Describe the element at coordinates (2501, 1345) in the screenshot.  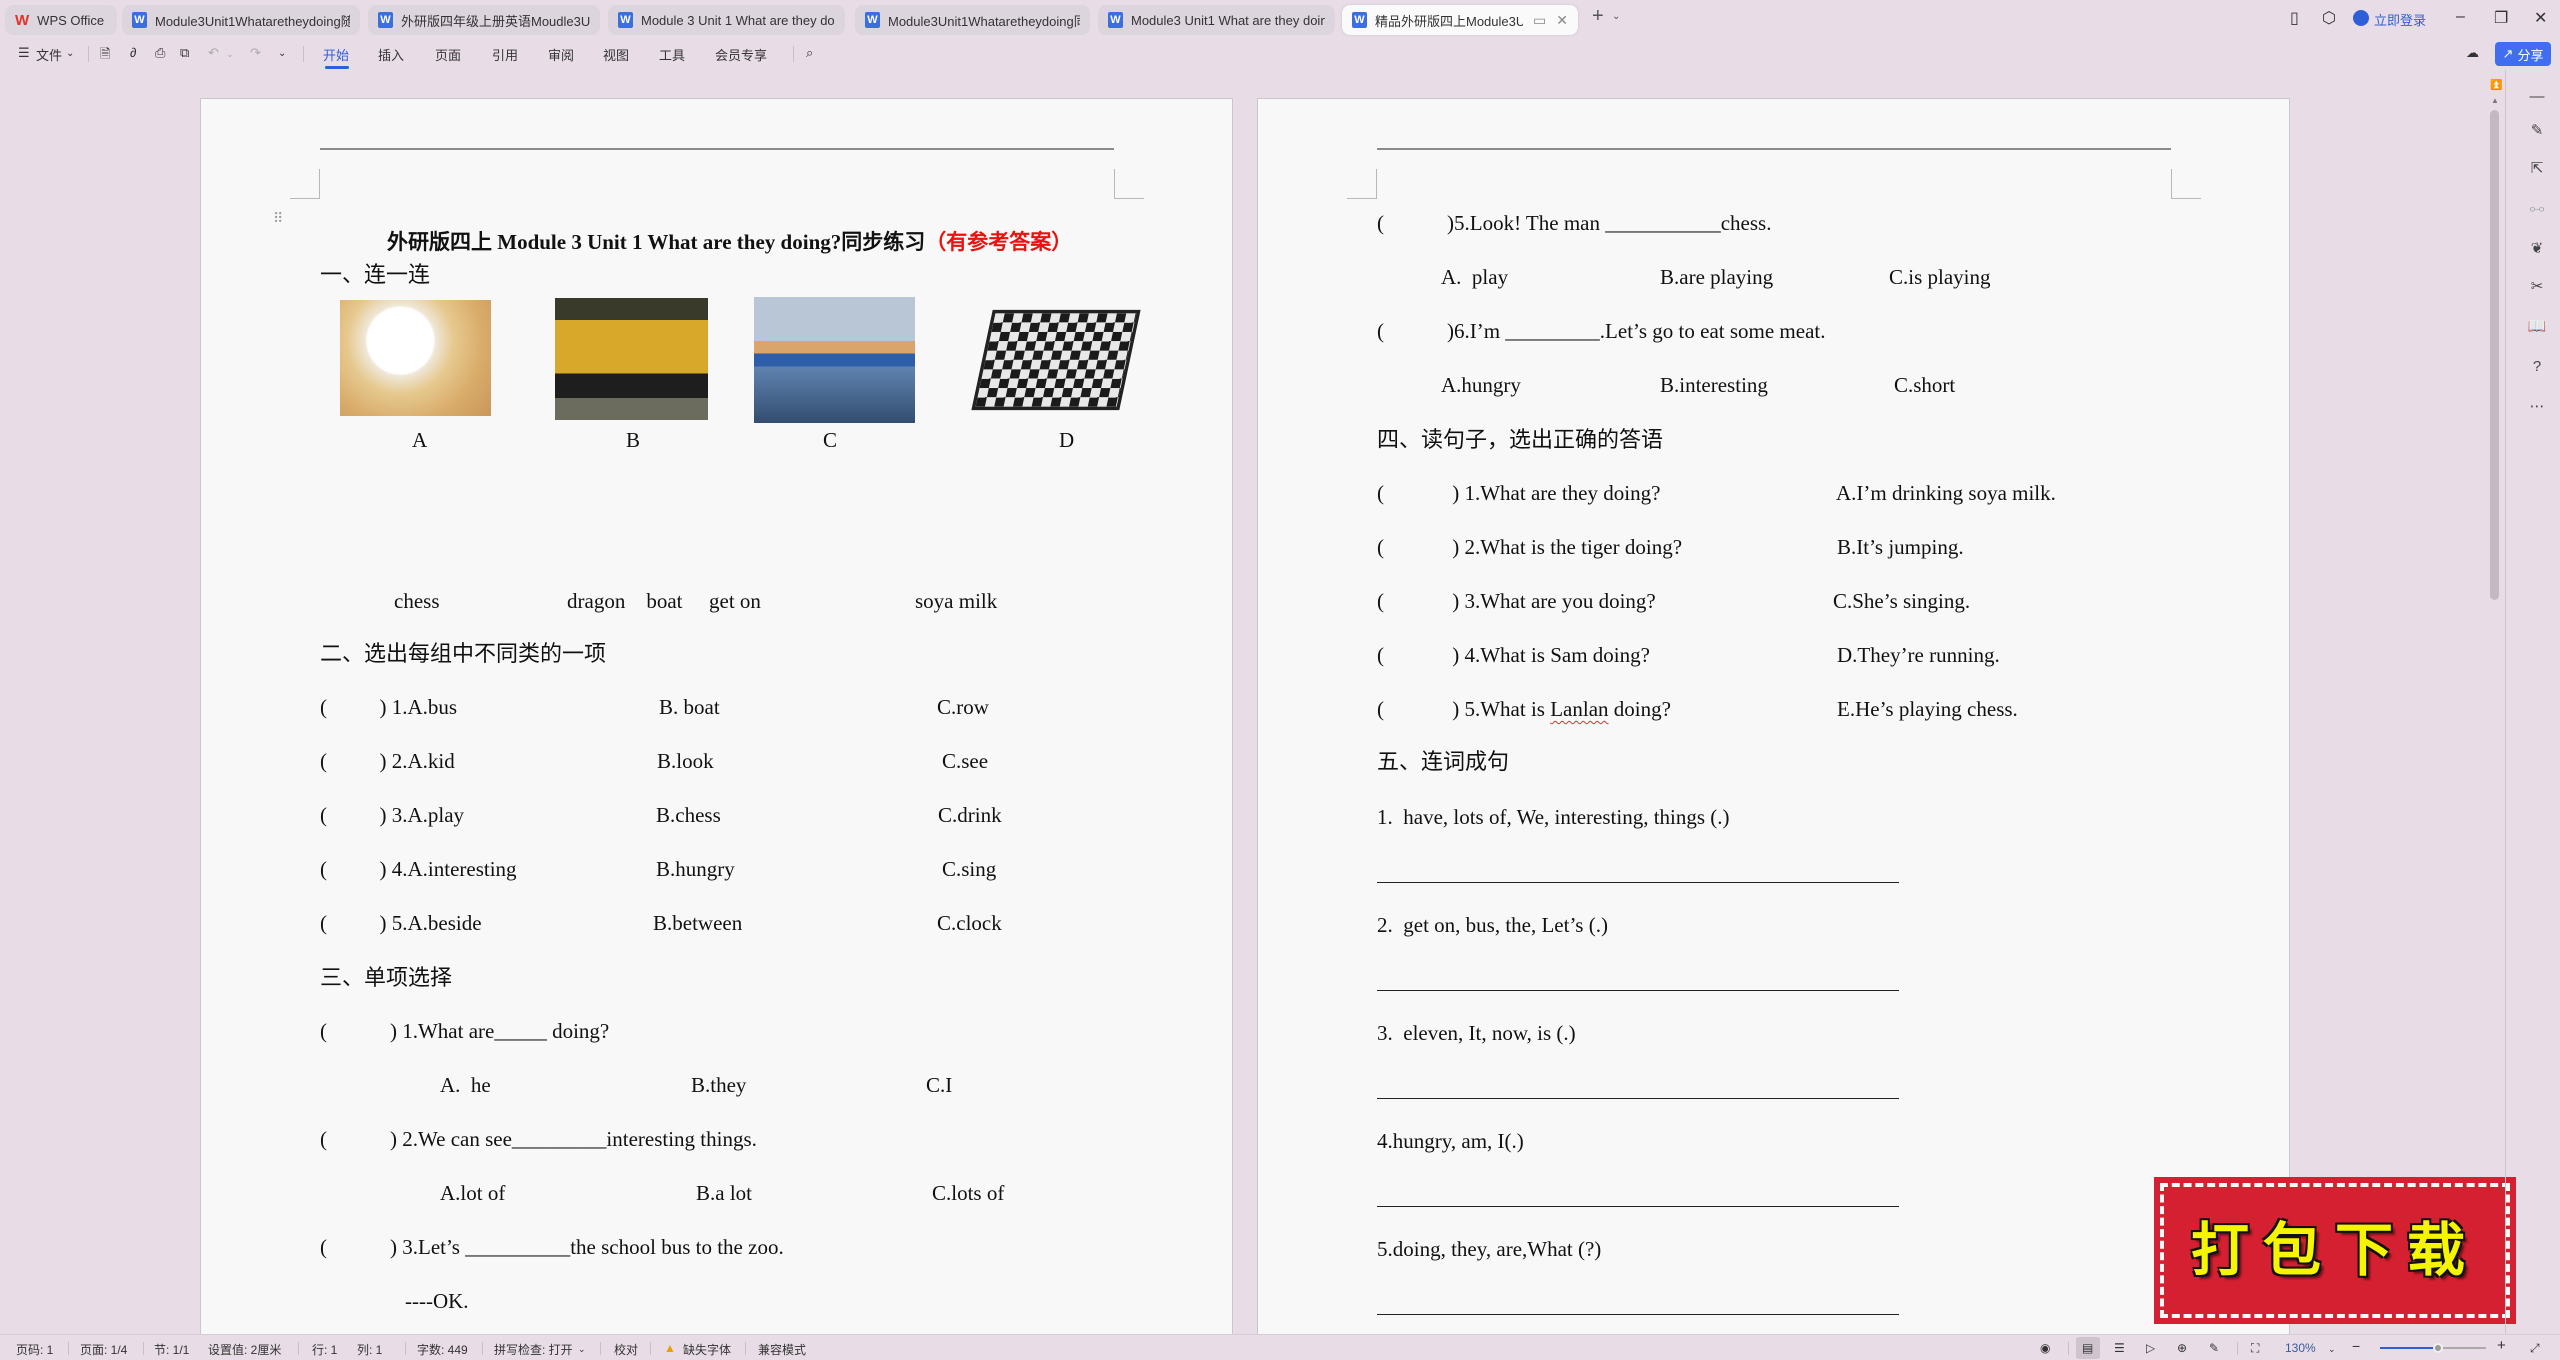
I see `zoom-in-icon: +` at that location.